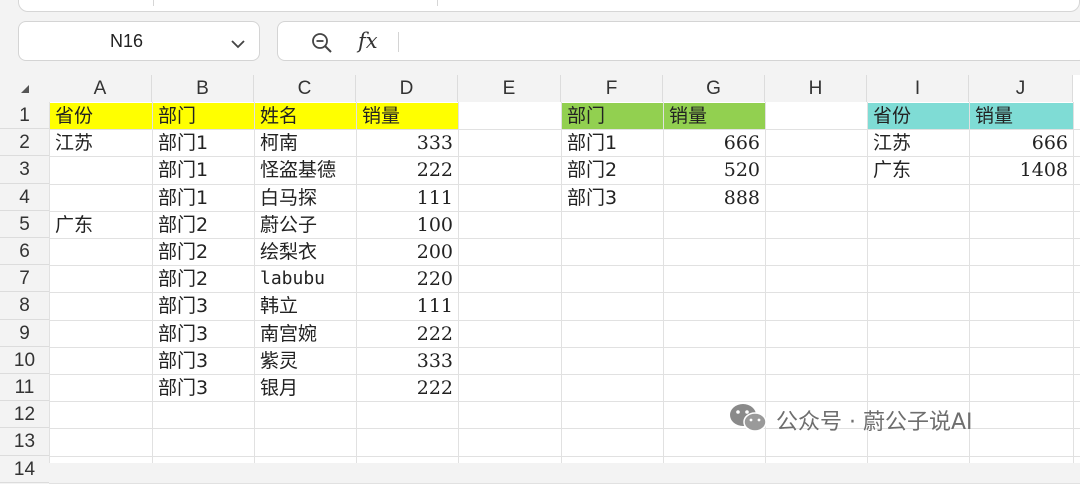  Describe the element at coordinates (305, 252) in the screenshot. I see `table-cell: 绘梨衣` at that location.